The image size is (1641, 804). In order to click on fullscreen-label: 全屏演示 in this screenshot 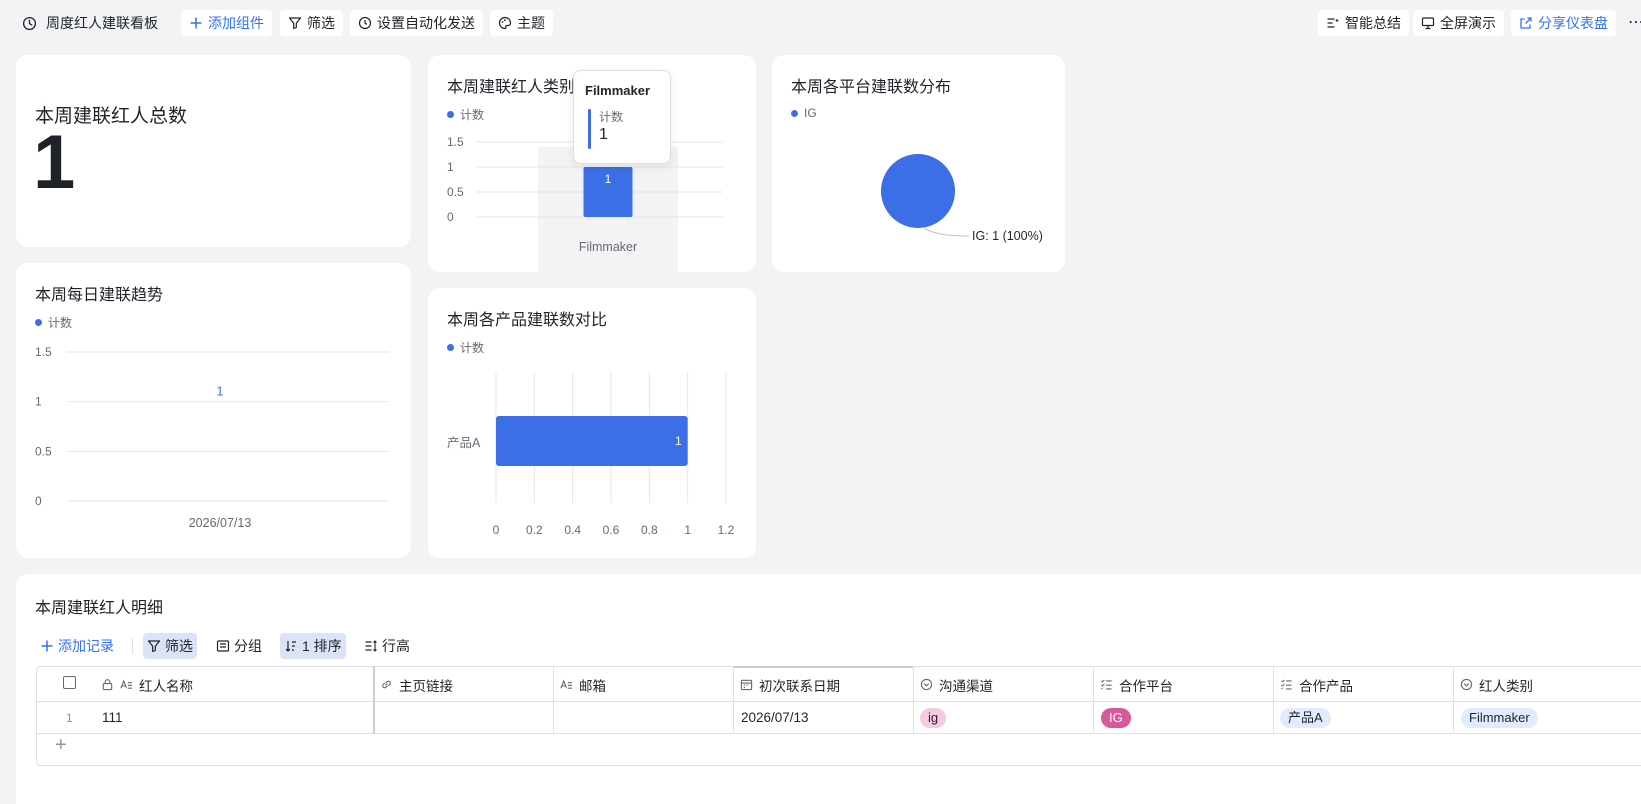, I will do `click(1468, 23)`.